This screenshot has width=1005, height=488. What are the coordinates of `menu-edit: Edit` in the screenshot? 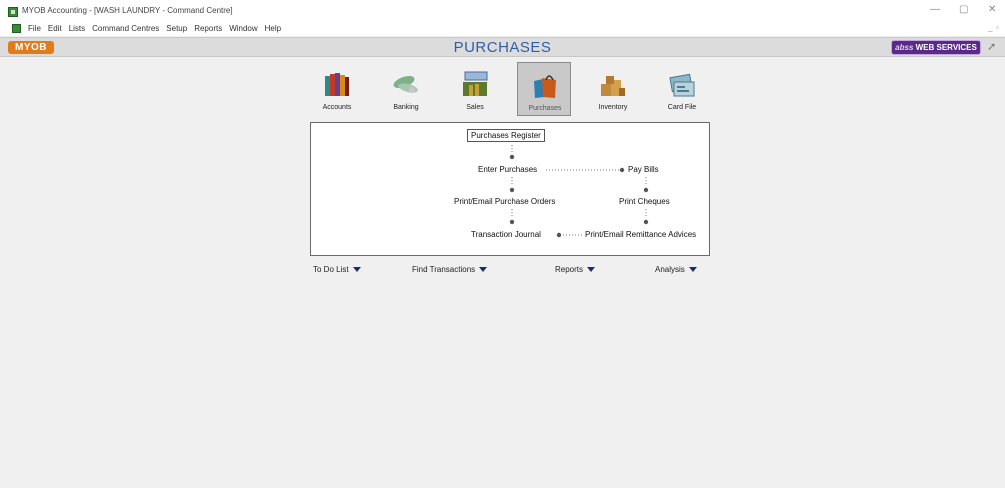 It's located at (55, 28).